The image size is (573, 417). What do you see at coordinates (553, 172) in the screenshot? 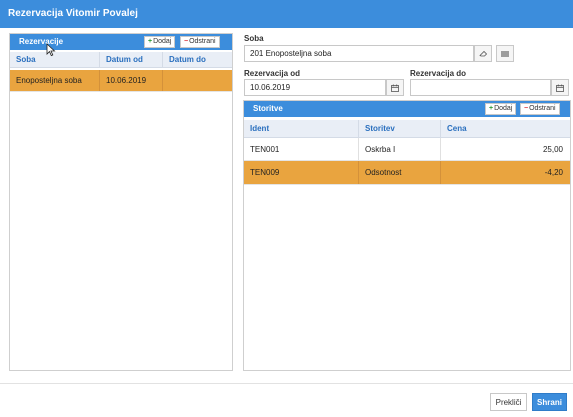
I see `cell-cena: -4,20` at bounding box center [553, 172].